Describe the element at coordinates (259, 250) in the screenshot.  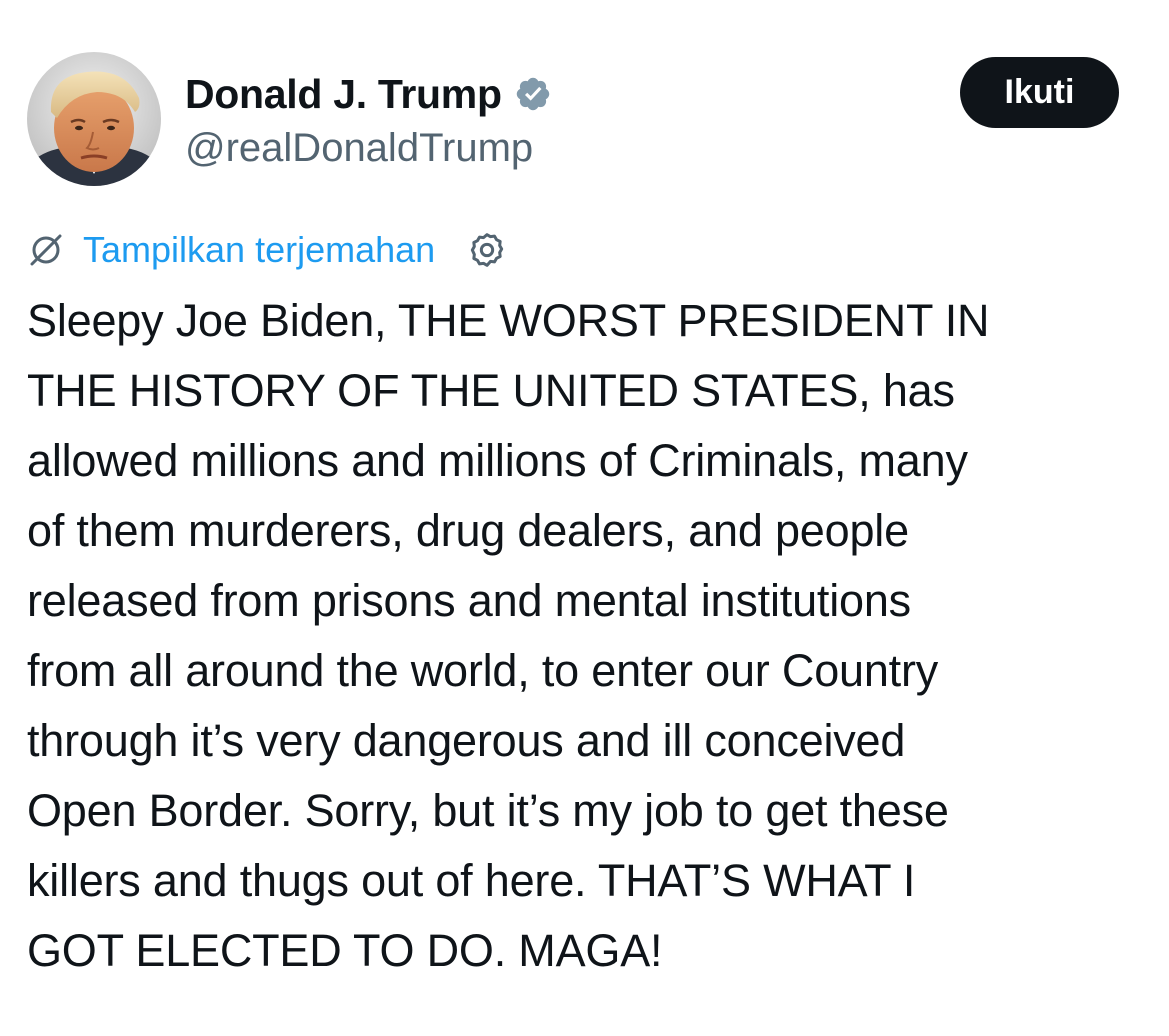
I see `show-translation-link: Tampilkan terjemahan` at that location.